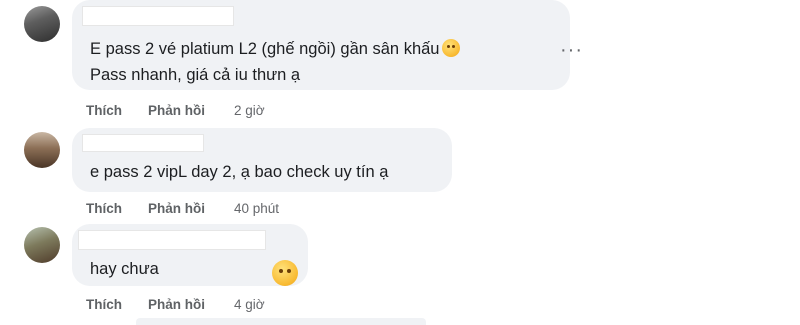 Image resolution: width=800 pixels, height=325 pixels. Describe the element at coordinates (249, 304) in the screenshot. I see `timestamp: 4 giờ` at that location.